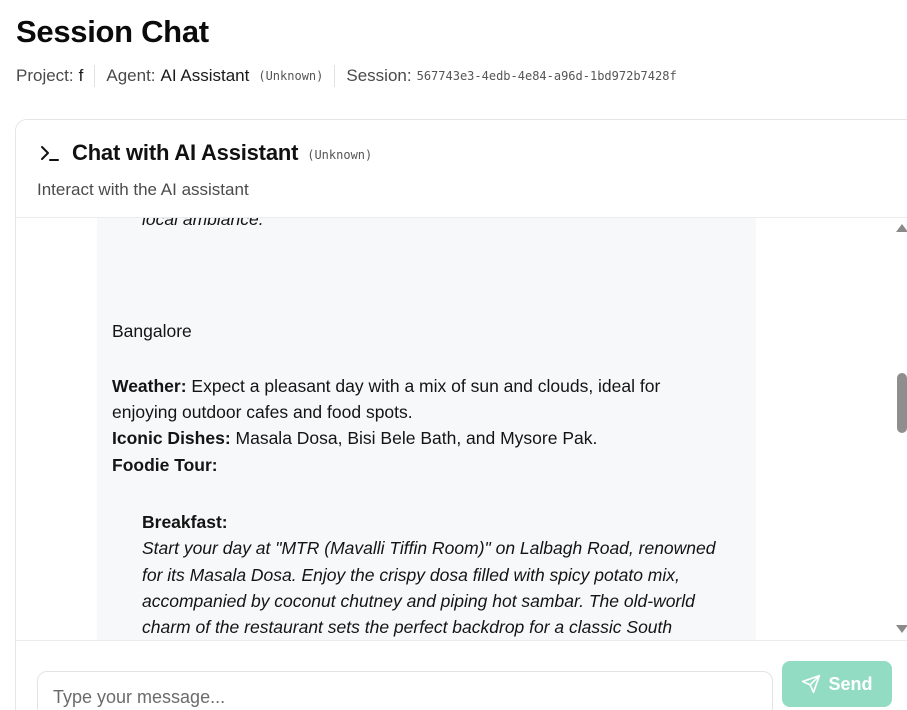 This screenshot has height=710, width=907. I want to click on message-scrollbar, so click(900, 429).